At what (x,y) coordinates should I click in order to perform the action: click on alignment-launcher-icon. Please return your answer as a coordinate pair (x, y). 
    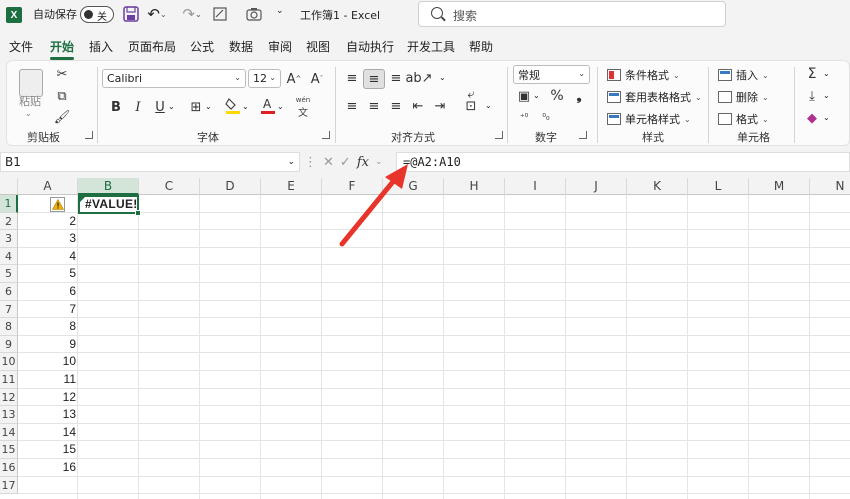
    Looking at the image, I should click on (499, 135).